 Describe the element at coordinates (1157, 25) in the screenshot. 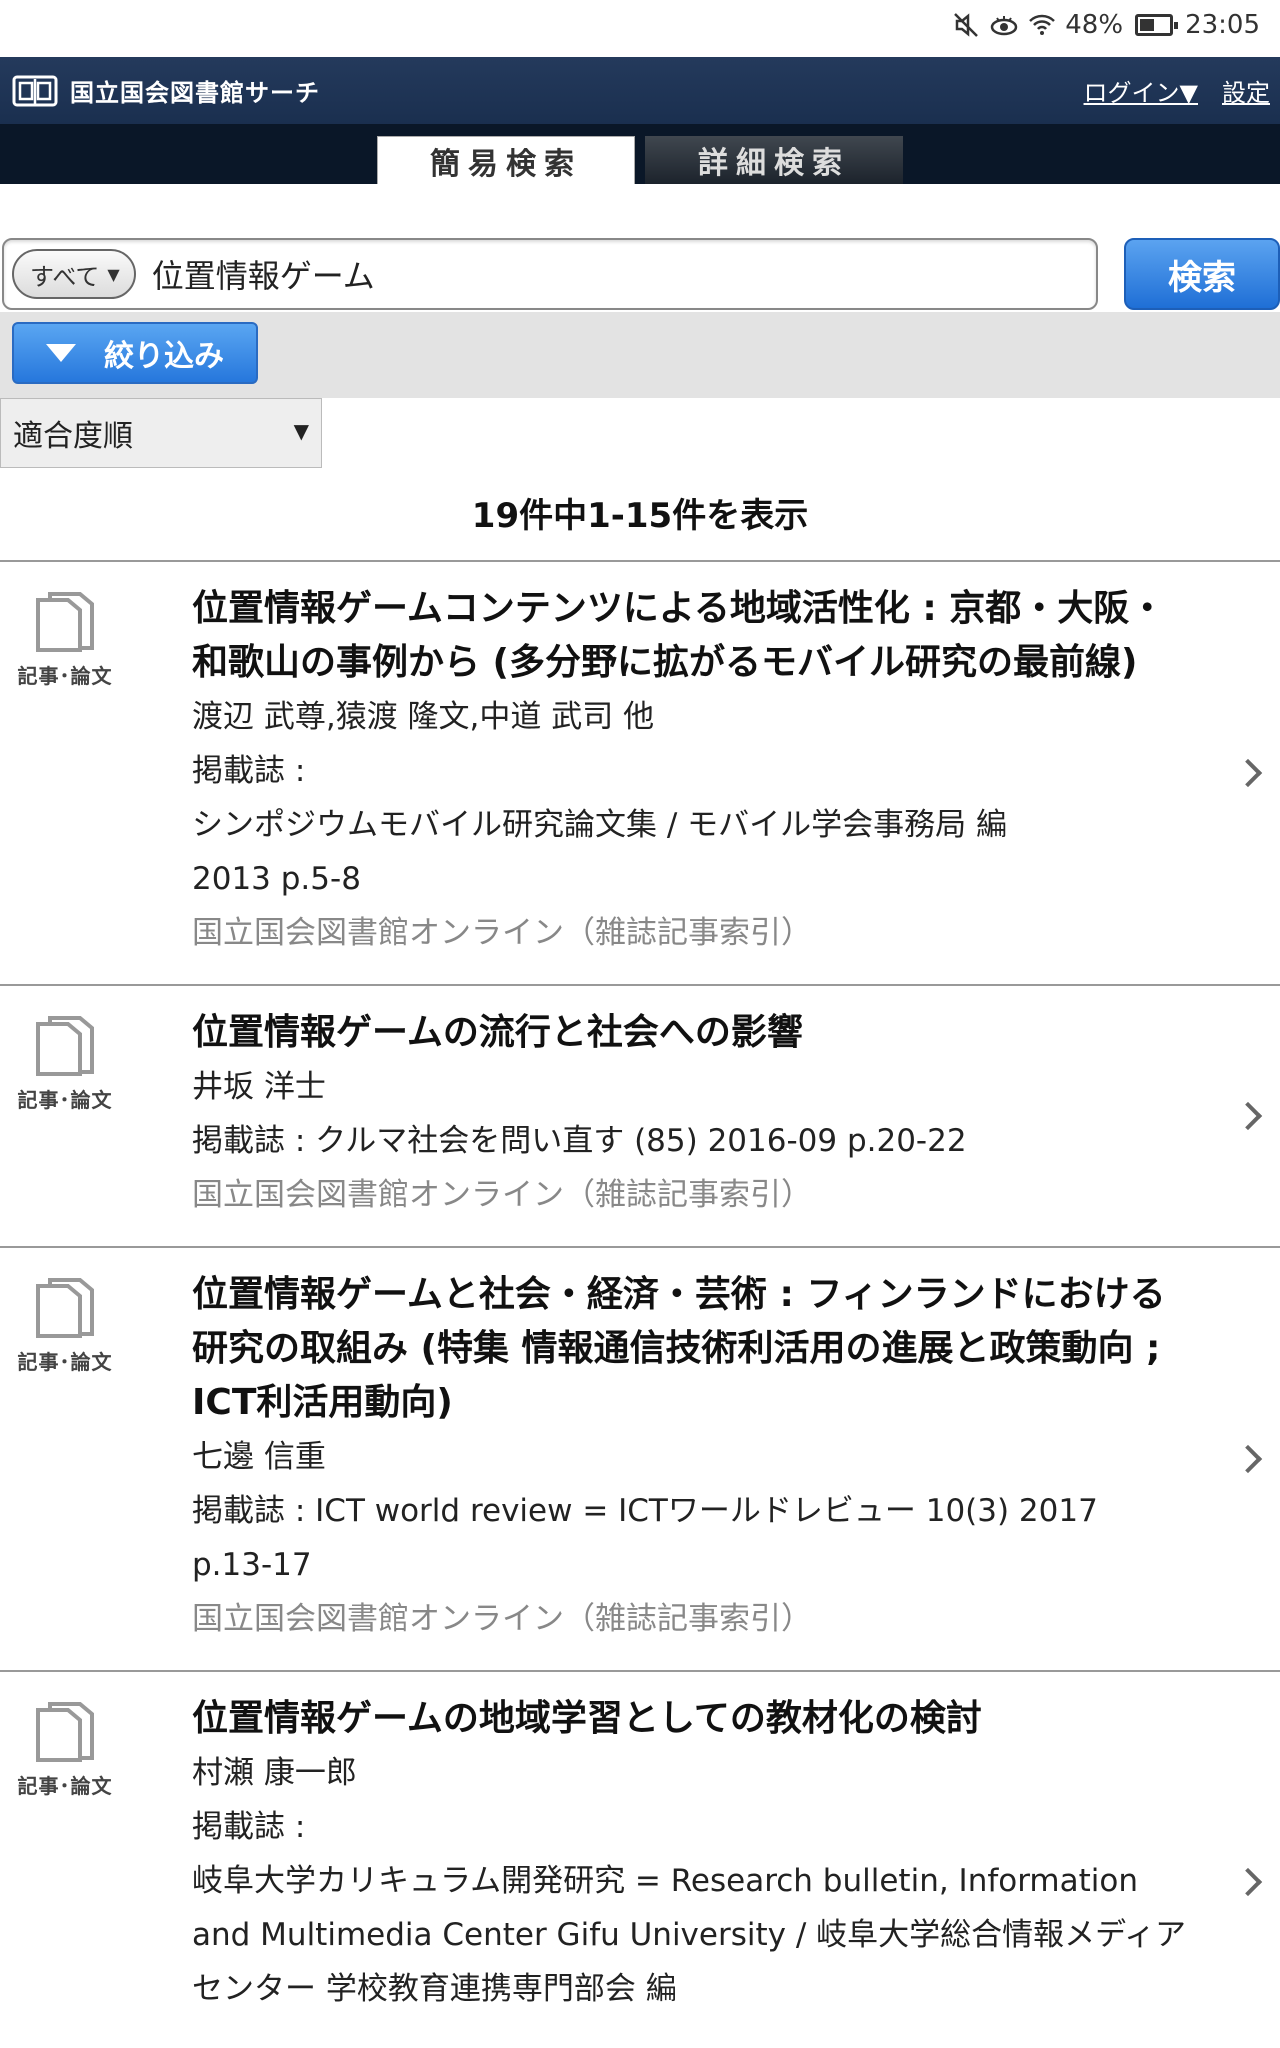

I see `battery-icon` at that location.